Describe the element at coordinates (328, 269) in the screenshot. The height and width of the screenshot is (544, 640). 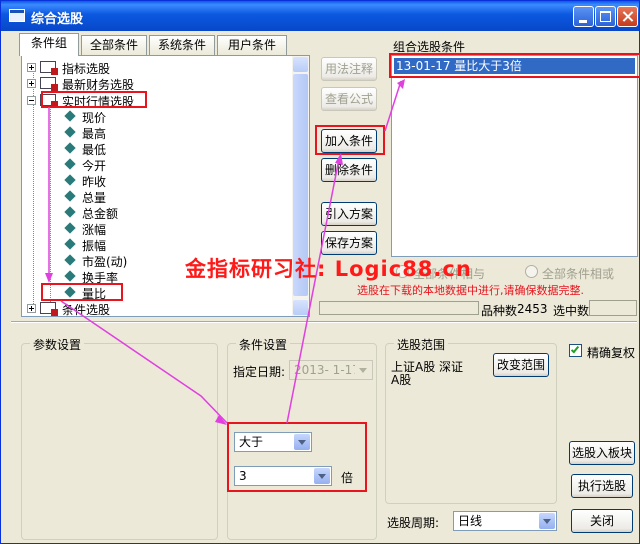
I see `watermark-text: 金指标研习社: Logic88.cn` at that location.